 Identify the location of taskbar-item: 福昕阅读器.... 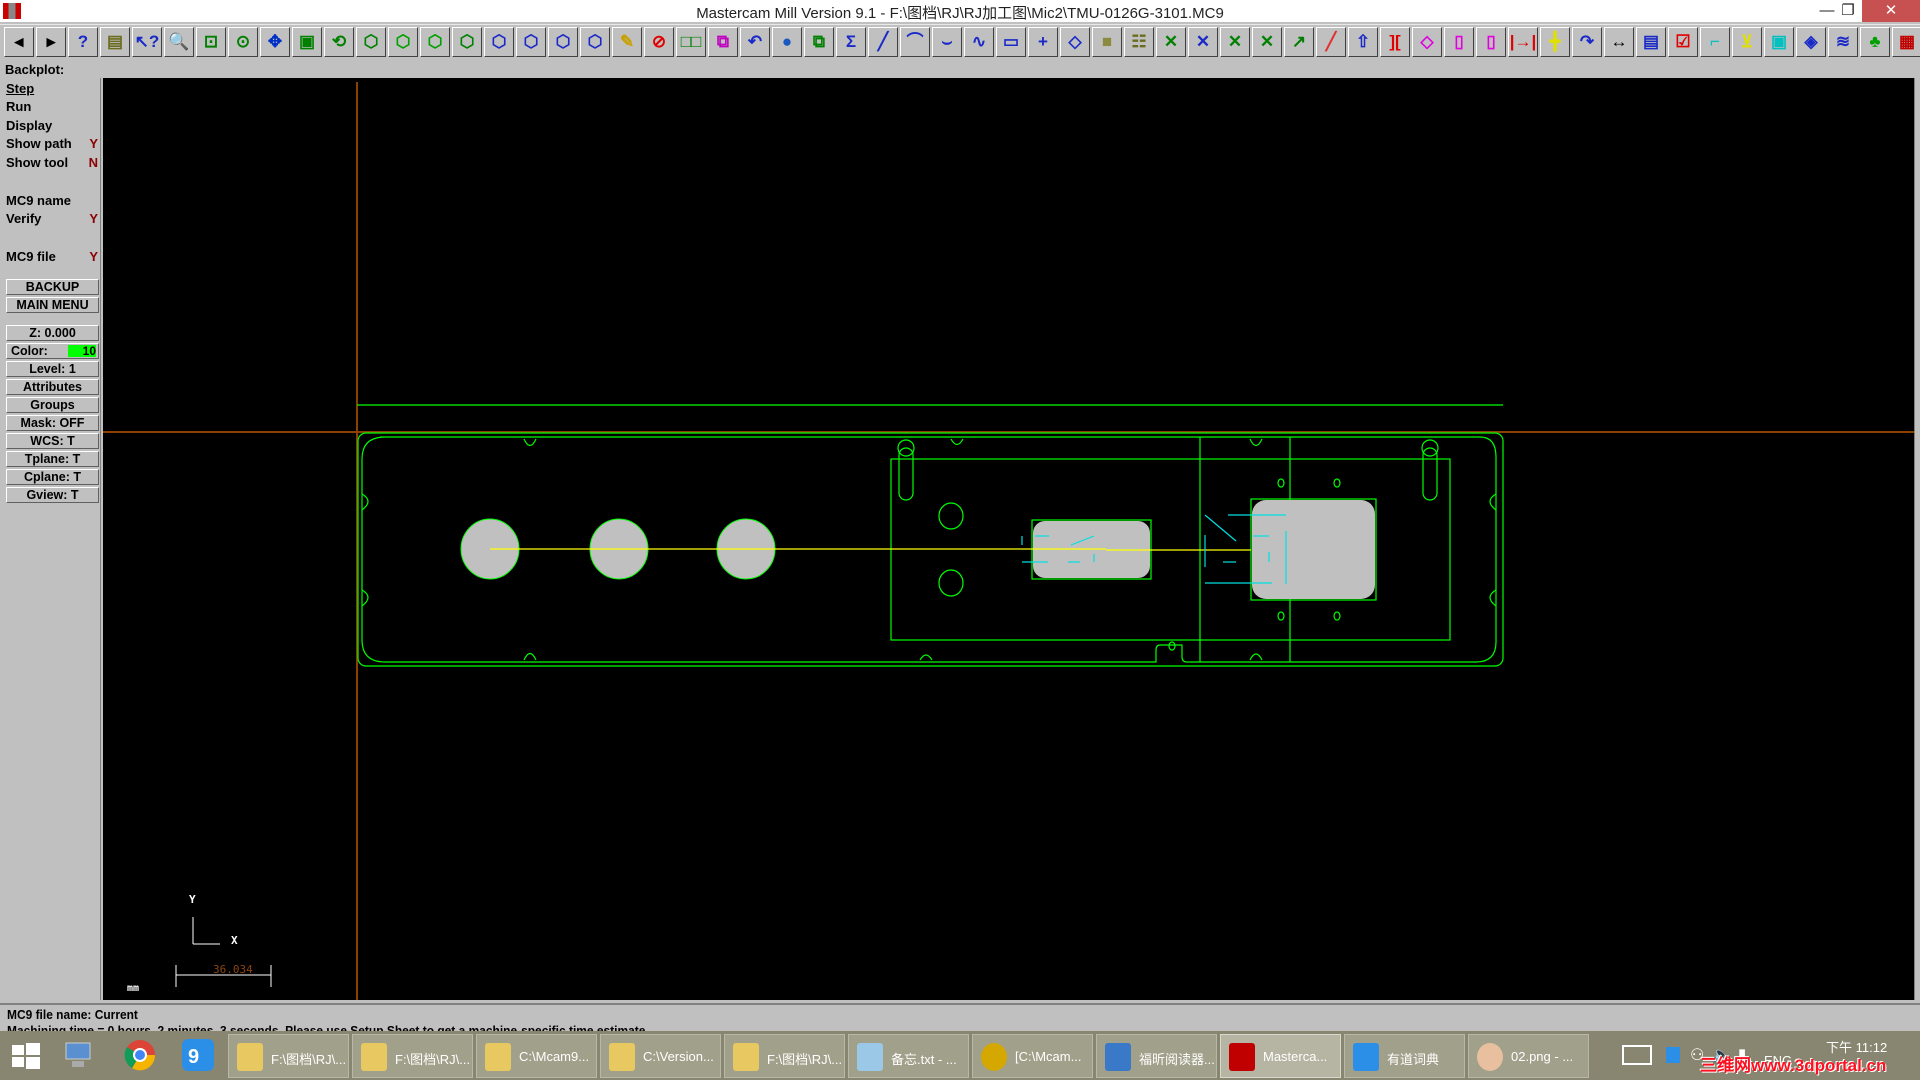
(1156, 1056).